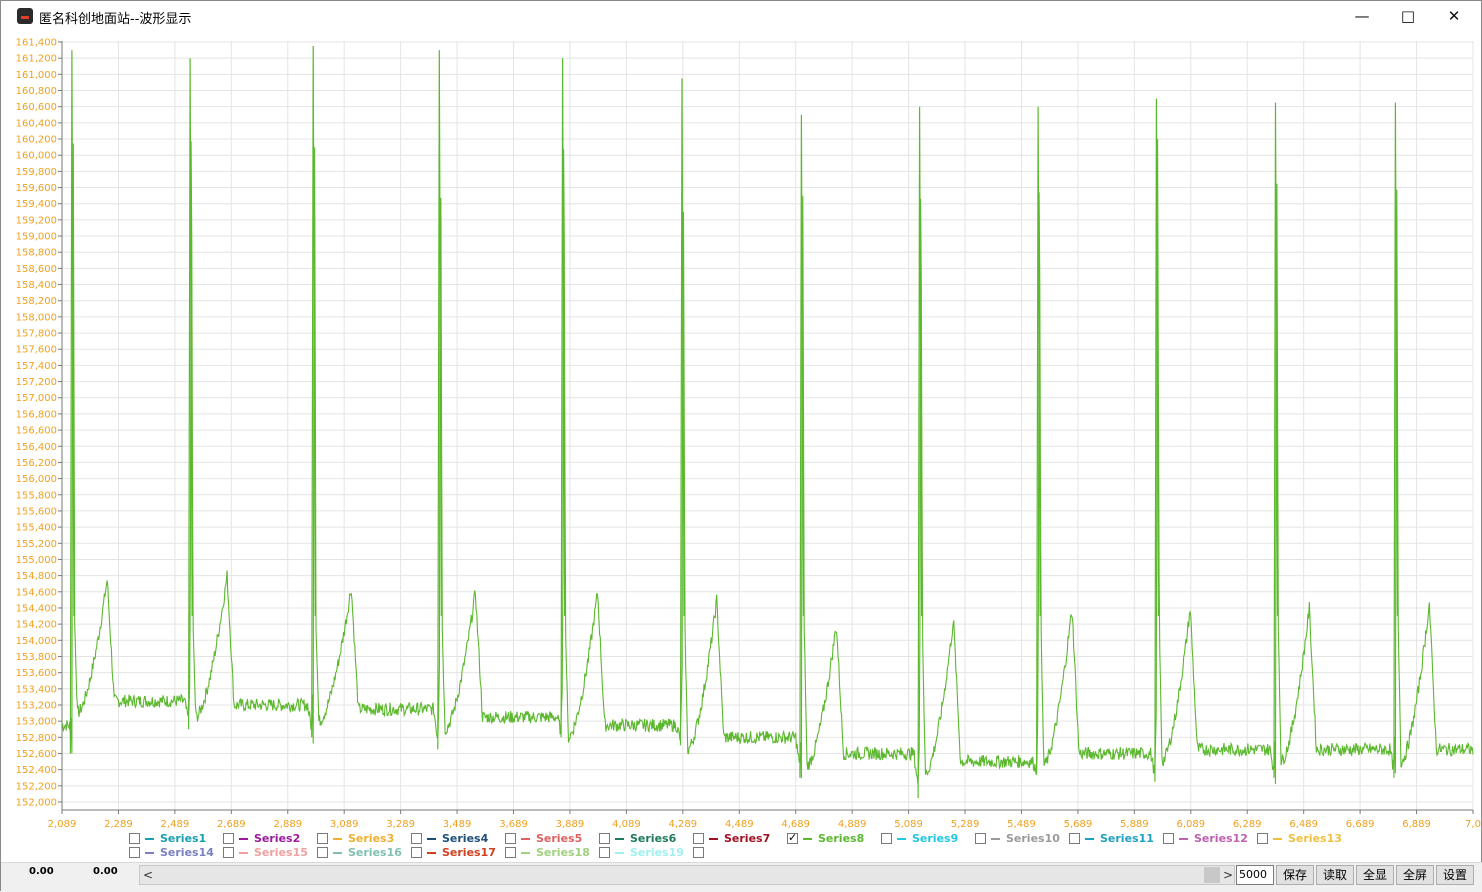  Describe the element at coordinates (1228, 875) in the screenshot. I see `scroll-right-icon: >` at that location.